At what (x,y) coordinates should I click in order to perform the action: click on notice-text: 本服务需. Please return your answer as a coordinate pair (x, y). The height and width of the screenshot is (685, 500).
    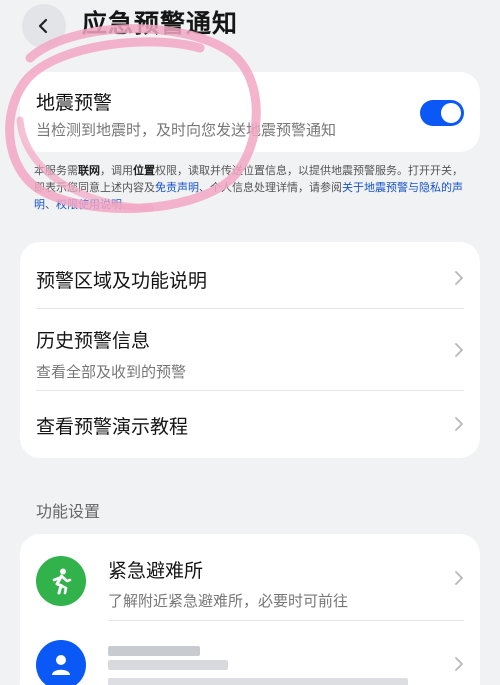
    Looking at the image, I should click on (56, 170).